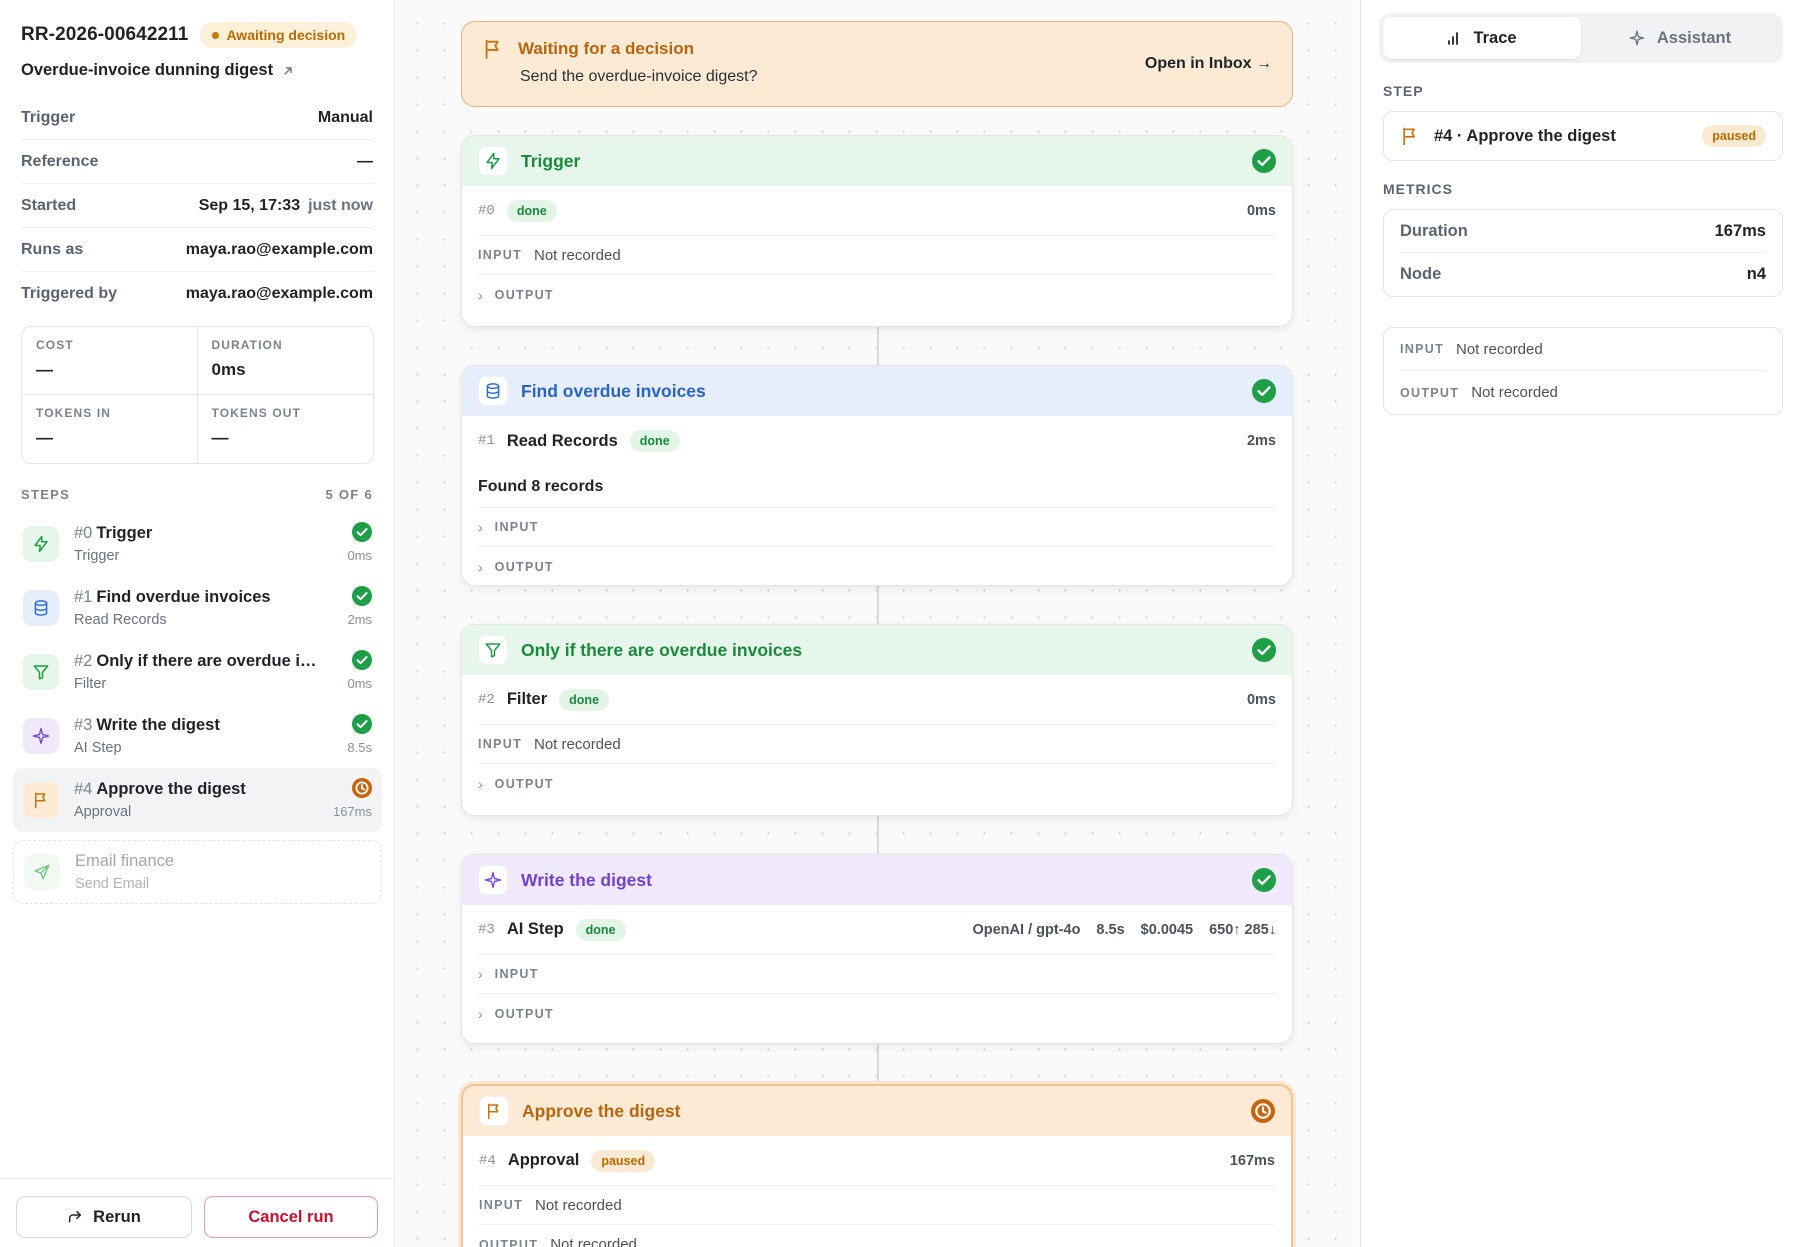  I want to click on card-title: Find overdue invoices, so click(613, 390).